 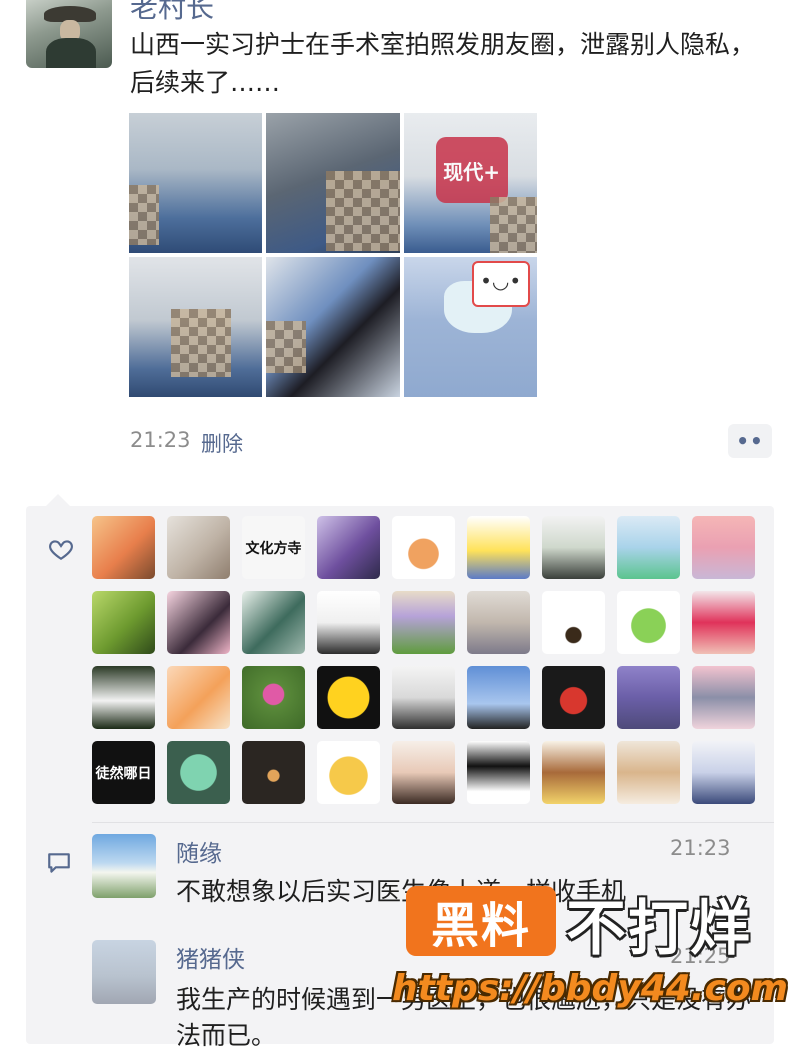 I want to click on more-button: ••, so click(x=750, y=441).